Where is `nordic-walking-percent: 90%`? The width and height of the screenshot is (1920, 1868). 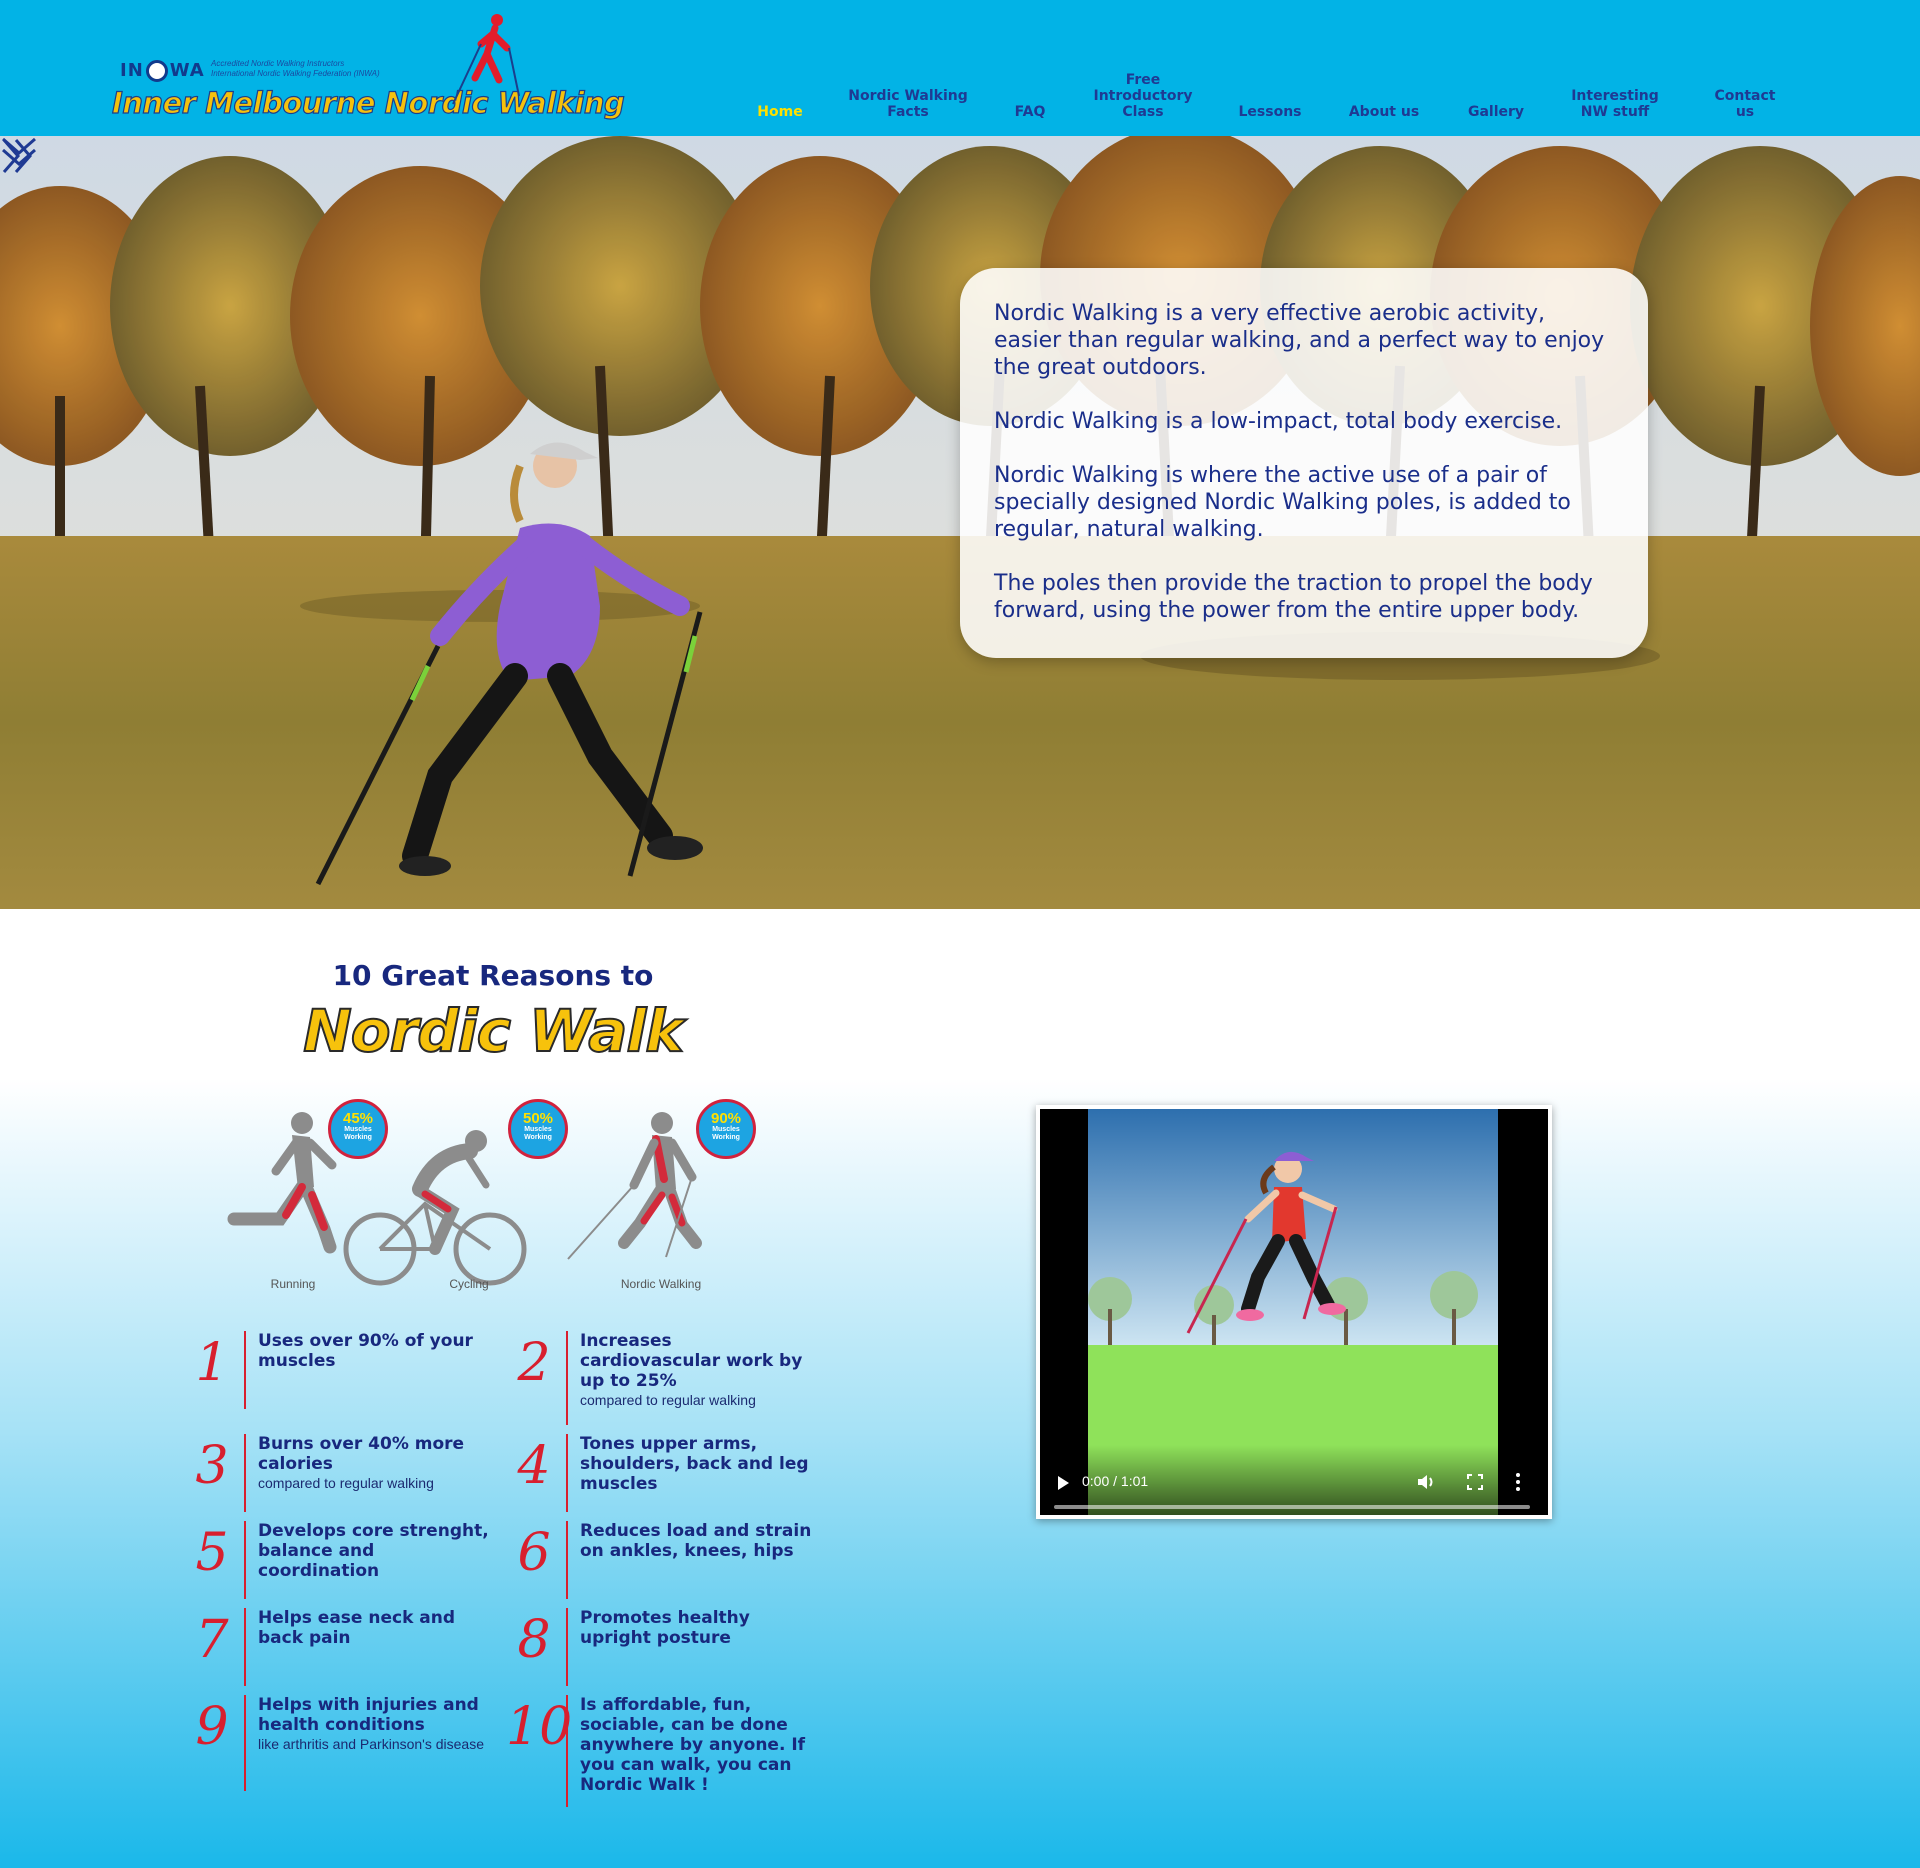 nordic-walking-percent: 90% is located at coordinates (726, 1118).